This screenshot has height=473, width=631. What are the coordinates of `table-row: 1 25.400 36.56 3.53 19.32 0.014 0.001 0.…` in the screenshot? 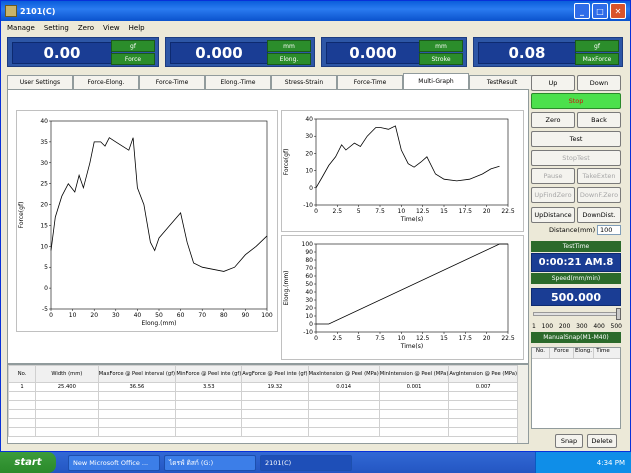 It's located at (262, 387).